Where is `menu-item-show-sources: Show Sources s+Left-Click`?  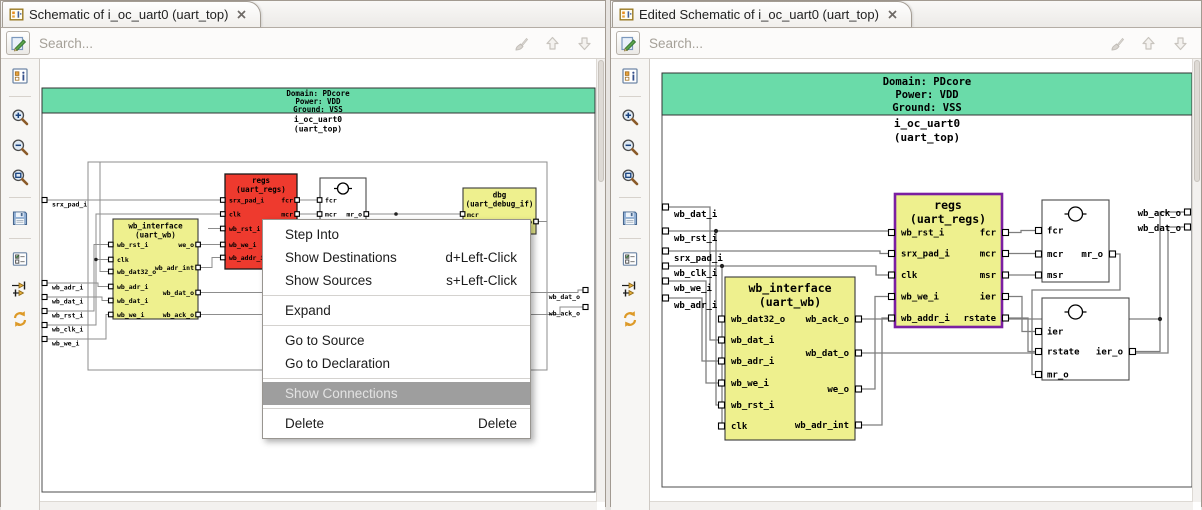 menu-item-show-sources: Show Sources s+Left-Click is located at coordinates (396, 280).